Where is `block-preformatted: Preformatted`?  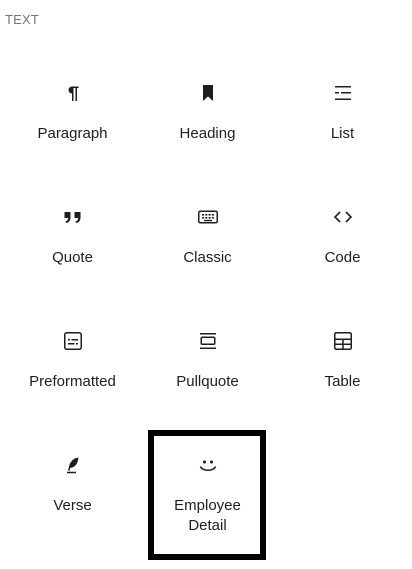 block-preformatted: Preformatted is located at coordinates (72, 366).